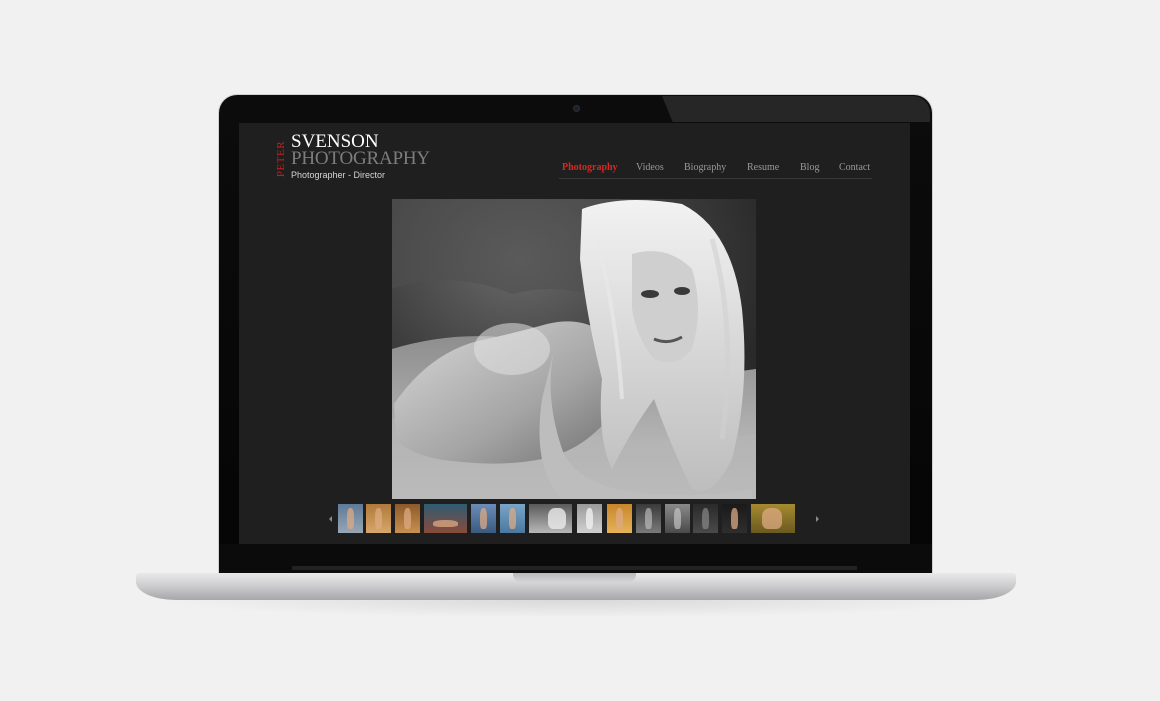 The image size is (1160, 701). I want to click on bezel-glare, so click(796, 109).